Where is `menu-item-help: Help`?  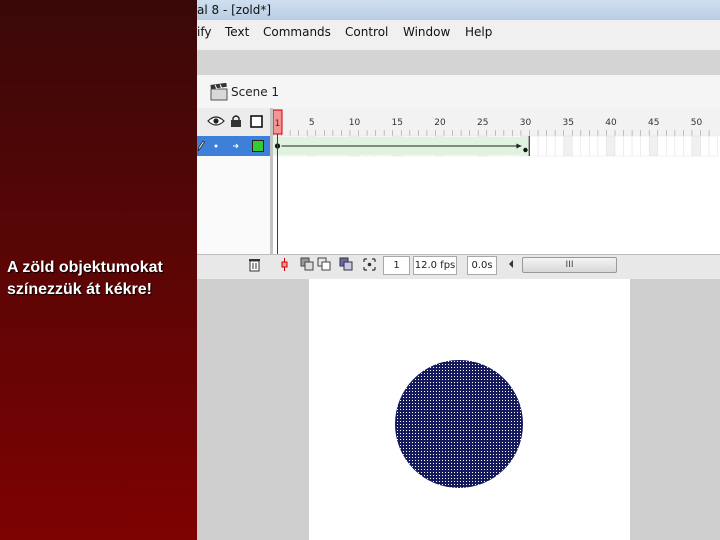
menu-item-help: Help is located at coordinates (478, 32).